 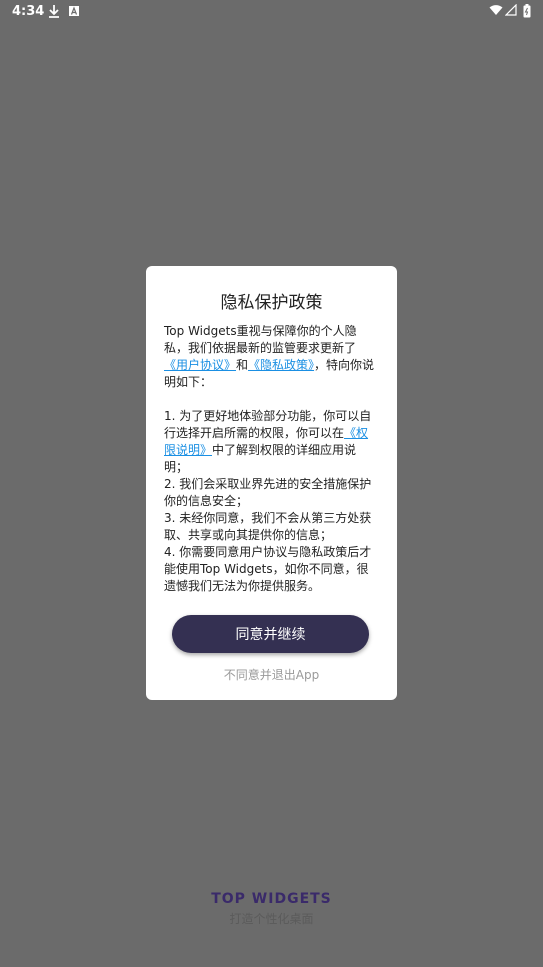 What do you see at coordinates (268, 424) in the screenshot?
I see `item-1-text: 1. 为了更好地体验部分功能，你可以自行选择开启所需的权限，你可以在` at bounding box center [268, 424].